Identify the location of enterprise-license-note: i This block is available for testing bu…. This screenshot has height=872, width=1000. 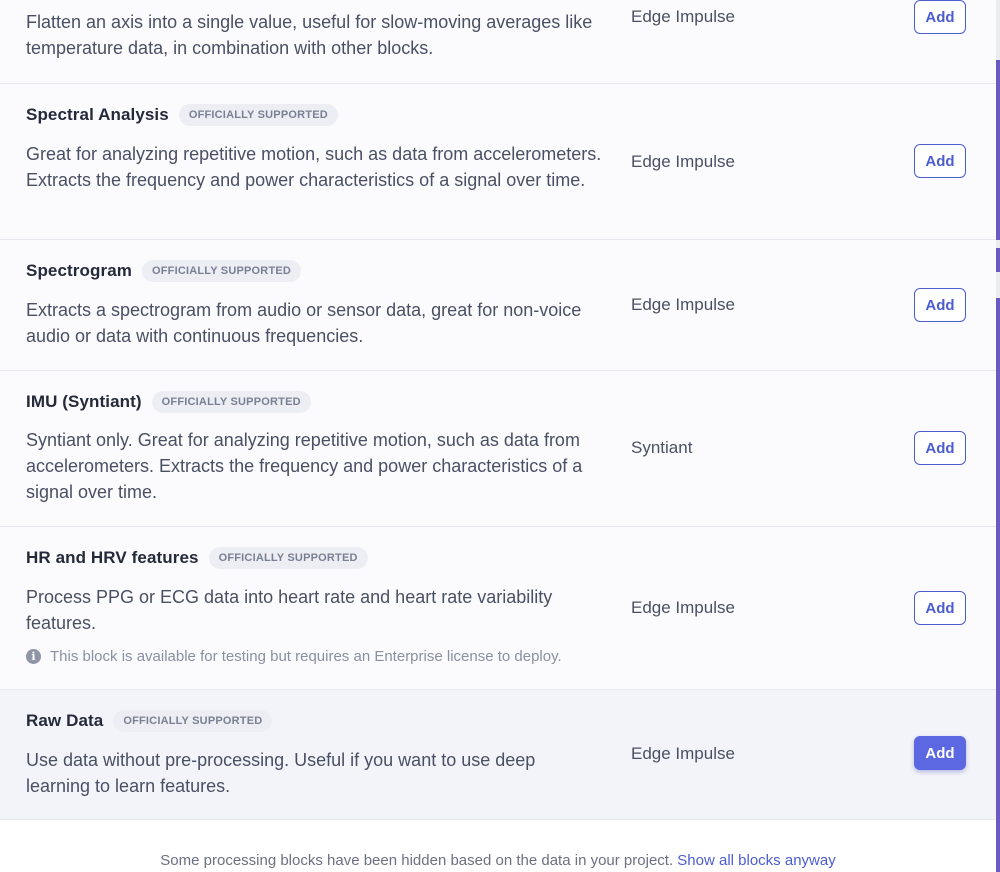
(294, 656).